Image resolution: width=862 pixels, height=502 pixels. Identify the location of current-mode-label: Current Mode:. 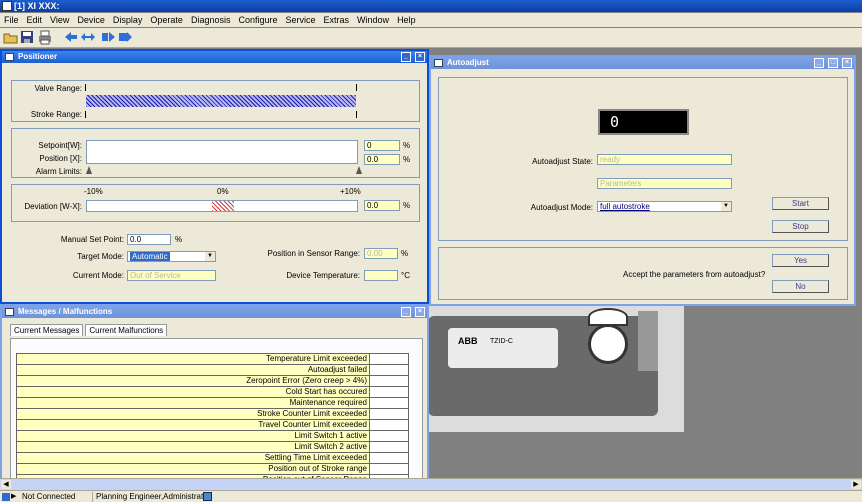
(98, 275).